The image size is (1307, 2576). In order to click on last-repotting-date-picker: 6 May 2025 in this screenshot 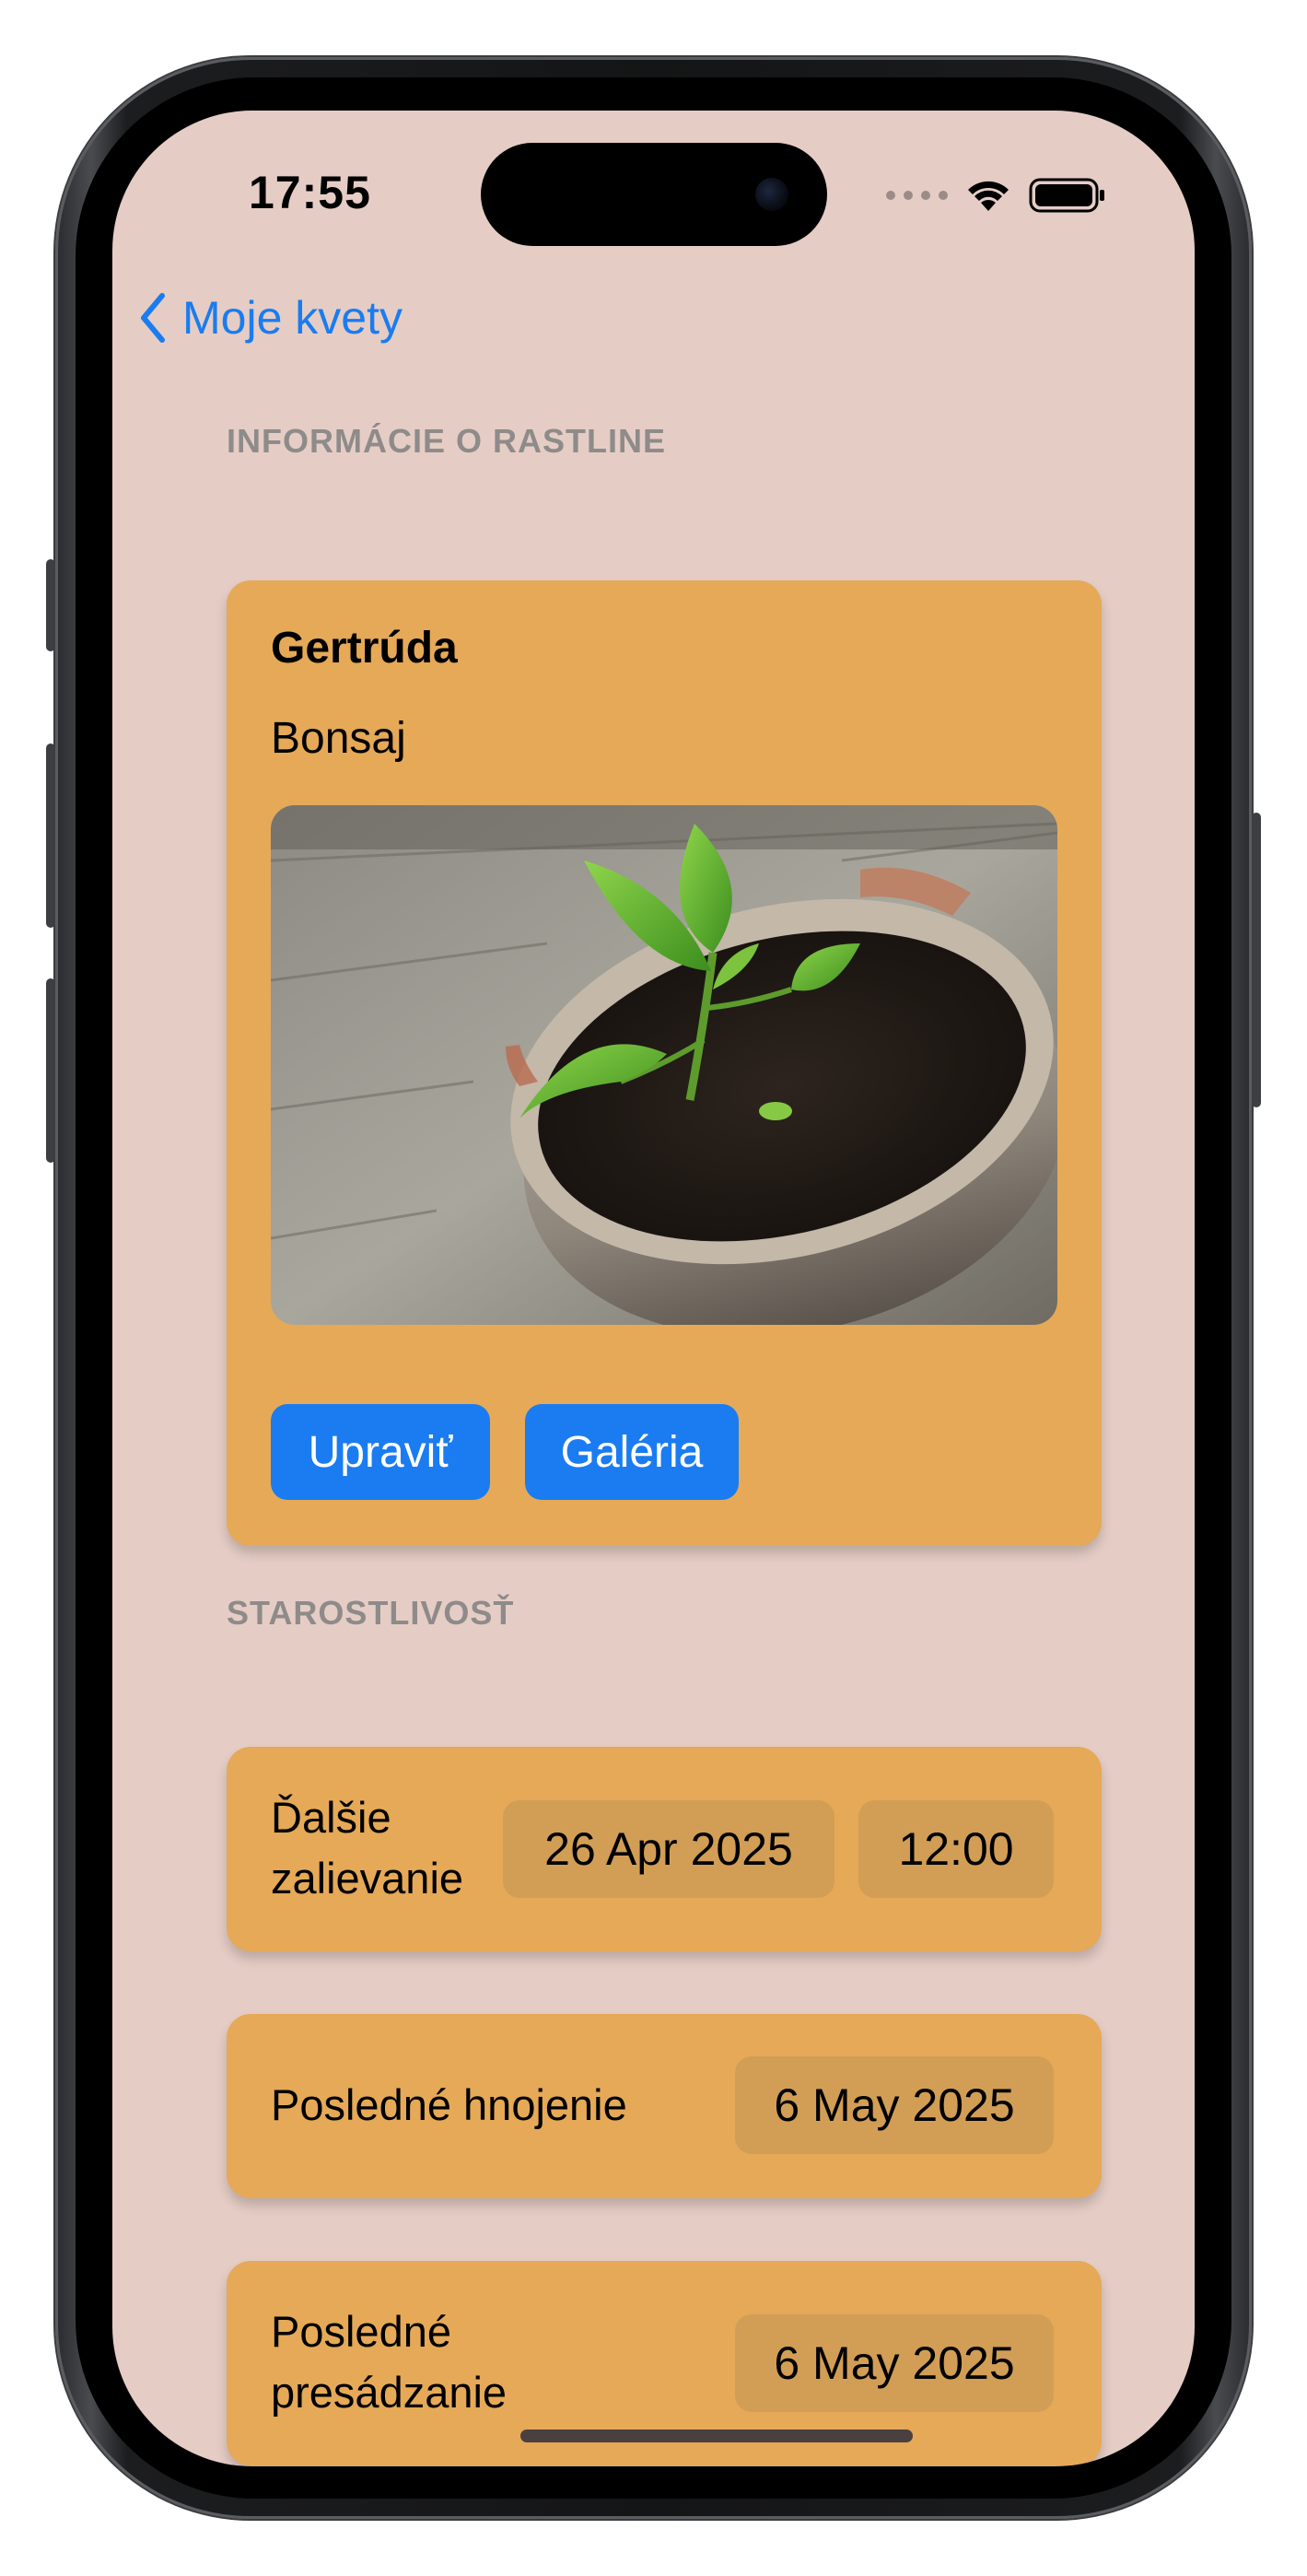, I will do `click(895, 2363)`.